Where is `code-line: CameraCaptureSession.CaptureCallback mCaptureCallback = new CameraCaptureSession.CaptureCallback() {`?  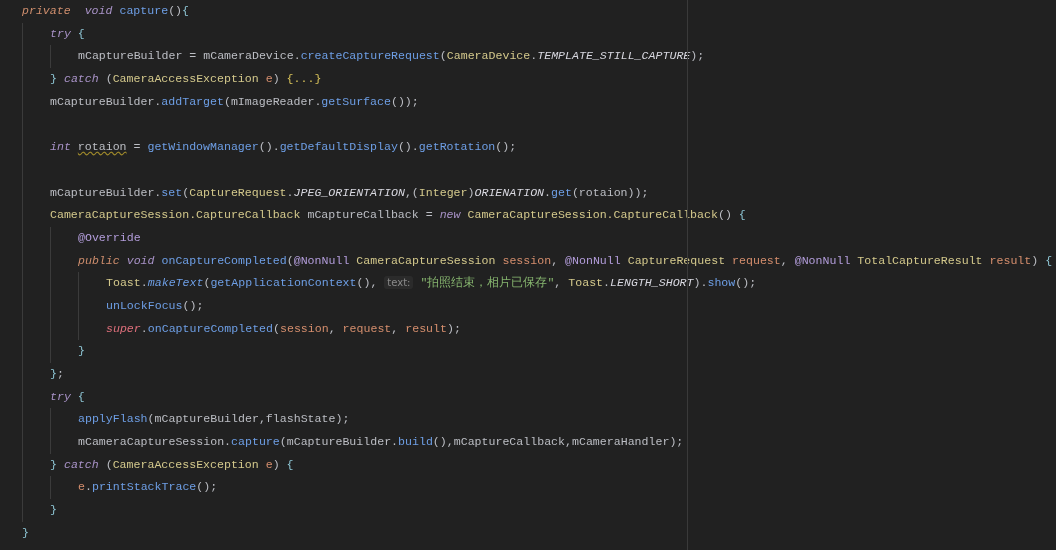
code-line: CameraCaptureSession.CaptureCallback mCaptureCallback = new CameraCaptureSession.CaptureCallback() { is located at coordinates (398, 215).